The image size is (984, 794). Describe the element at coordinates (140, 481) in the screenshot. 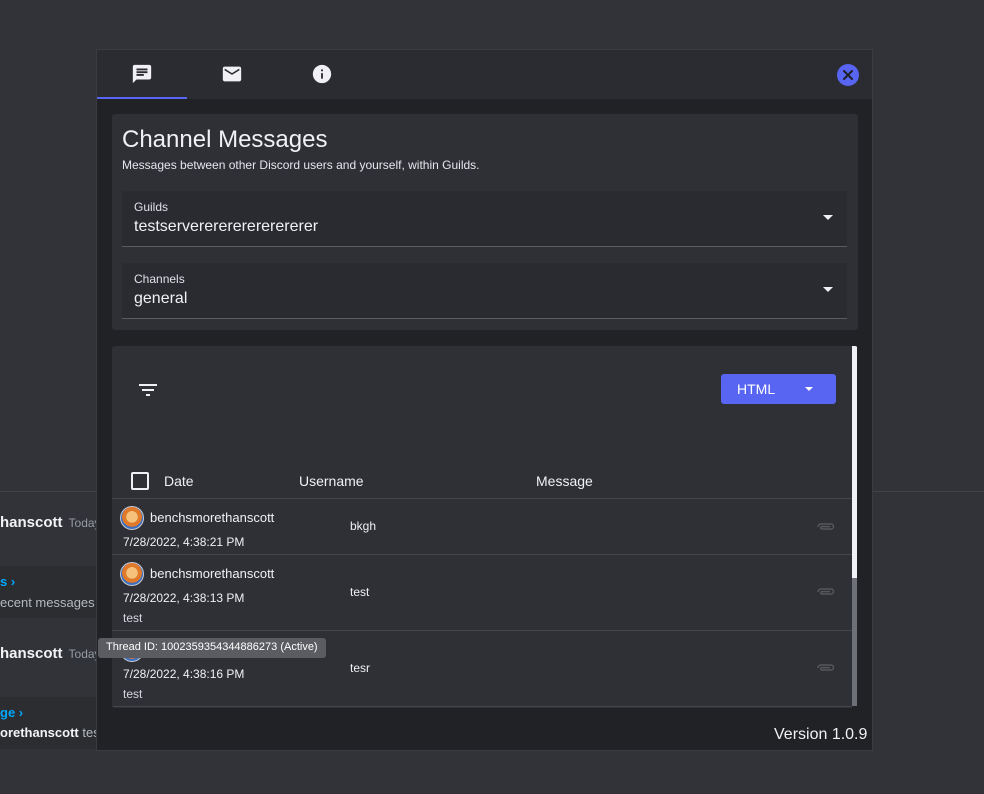

I see `select-all-checkbox` at that location.